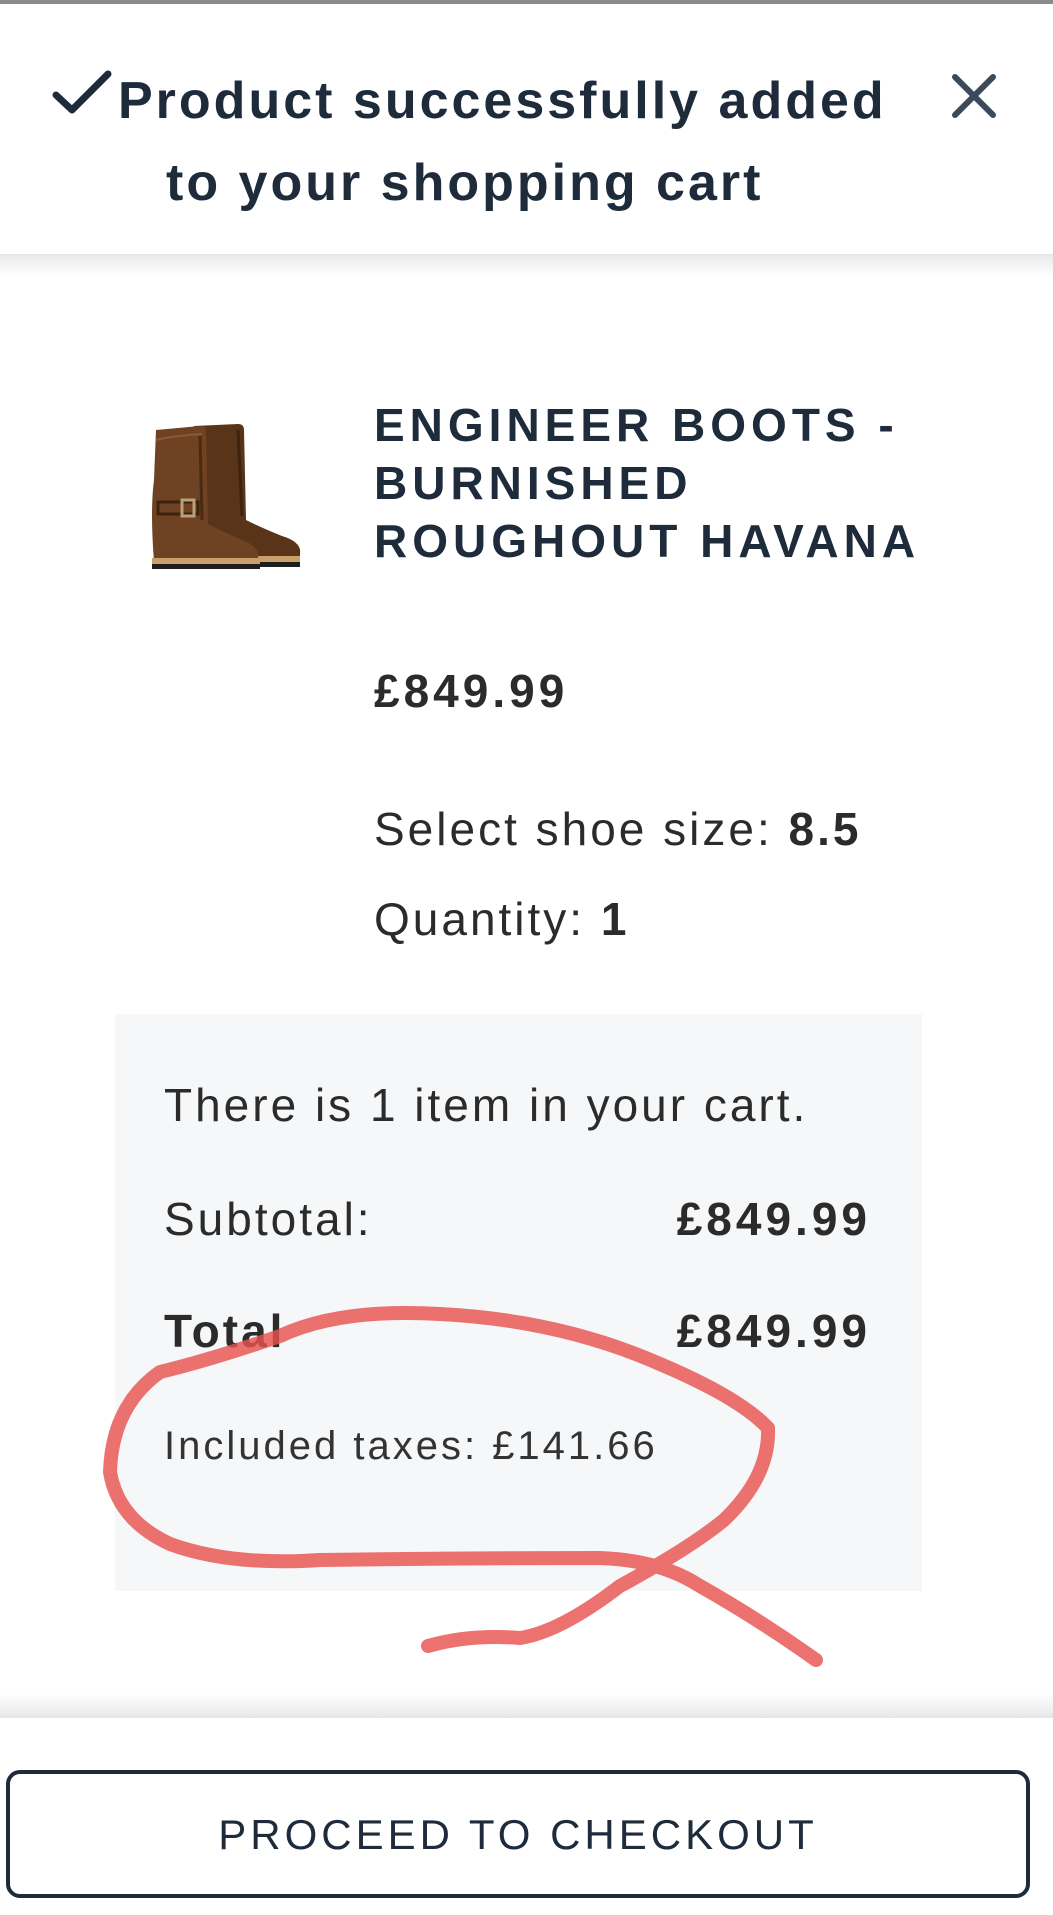 The image size is (1053, 1915). Describe the element at coordinates (526, 266) in the screenshot. I see `header-divider` at that location.